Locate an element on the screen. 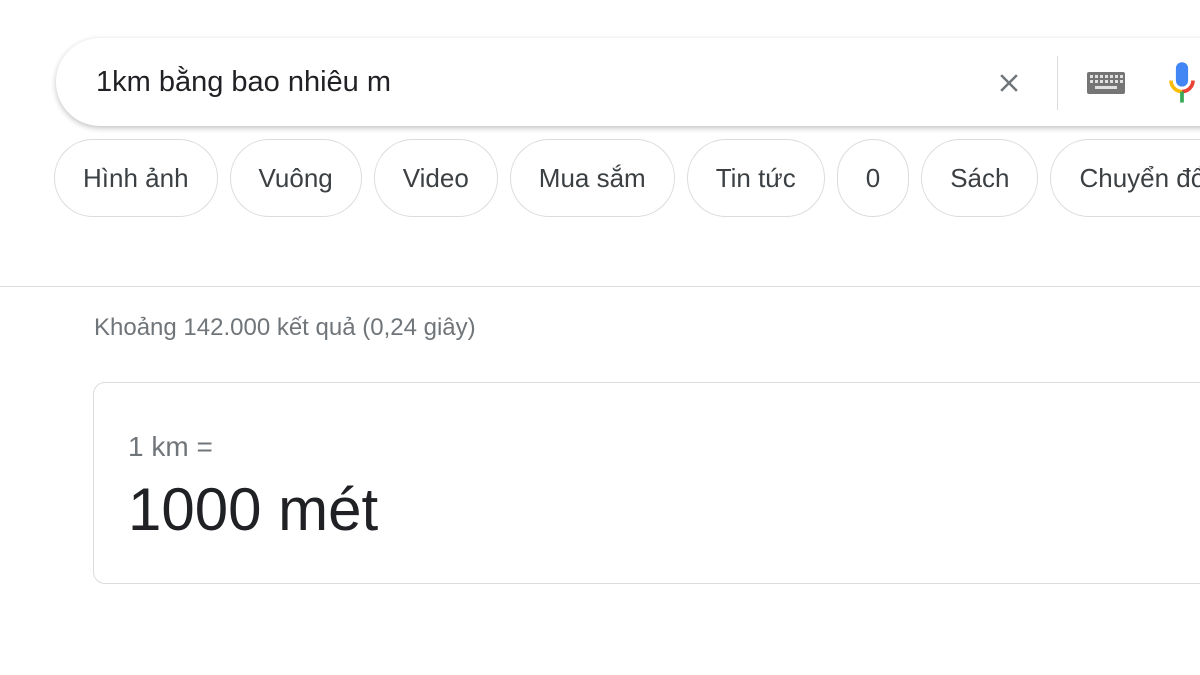 The width and height of the screenshot is (1200, 675). chip-shopping: Mua sắm is located at coordinates (592, 178).